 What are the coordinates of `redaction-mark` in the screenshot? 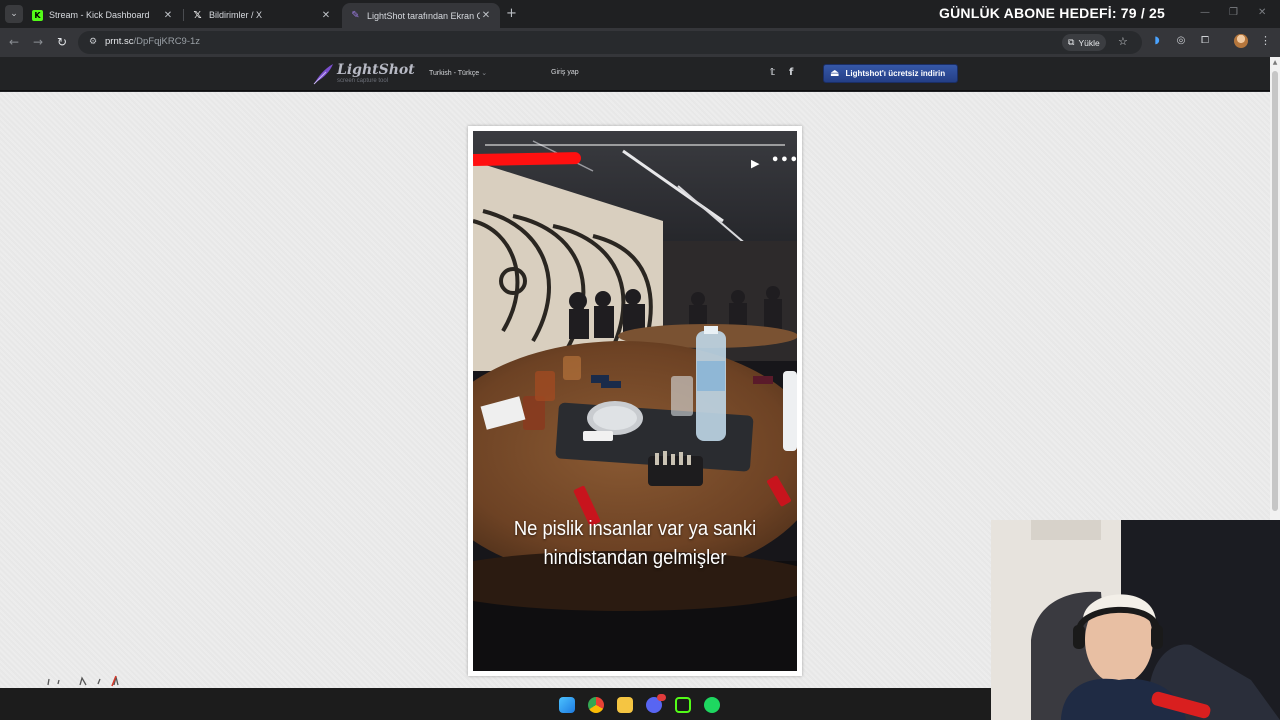 It's located at (527, 159).